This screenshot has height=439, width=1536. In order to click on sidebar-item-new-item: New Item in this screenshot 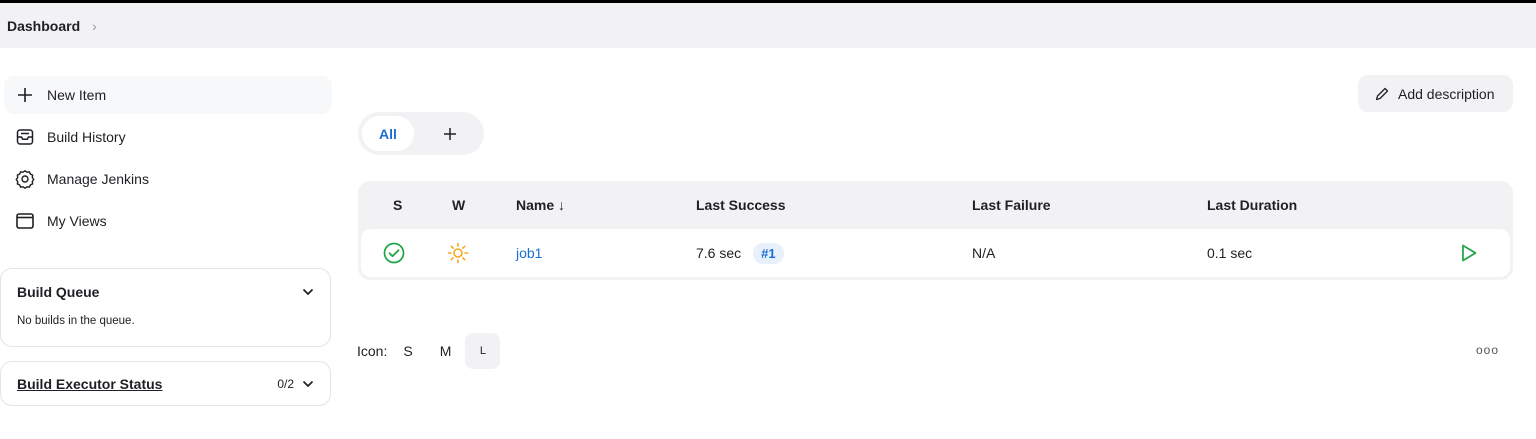, I will do `click(168, 95)`.